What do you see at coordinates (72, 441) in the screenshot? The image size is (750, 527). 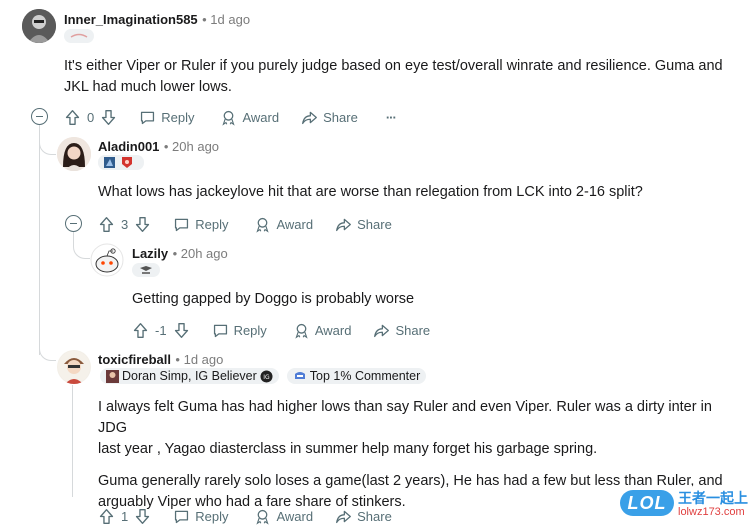 I see `thread-line-toxic` at bounding box center [72, 441].